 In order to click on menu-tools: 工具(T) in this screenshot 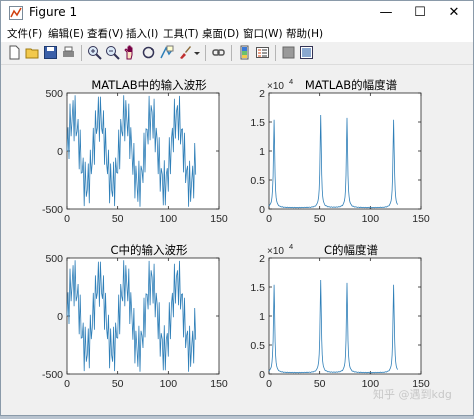, I will do `click(181, 33)`.